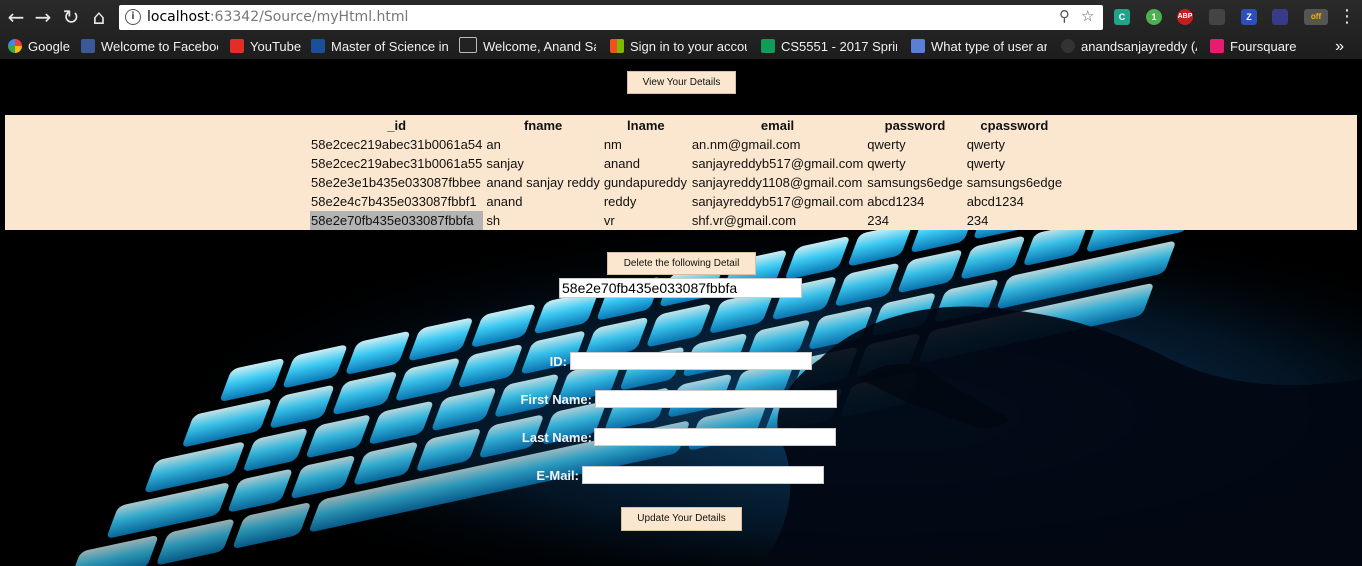 The image size is (1362, 566). Describe the element at coordinates (543, 125) in the screenshot. I see `column-header-fname: fname` at that location.